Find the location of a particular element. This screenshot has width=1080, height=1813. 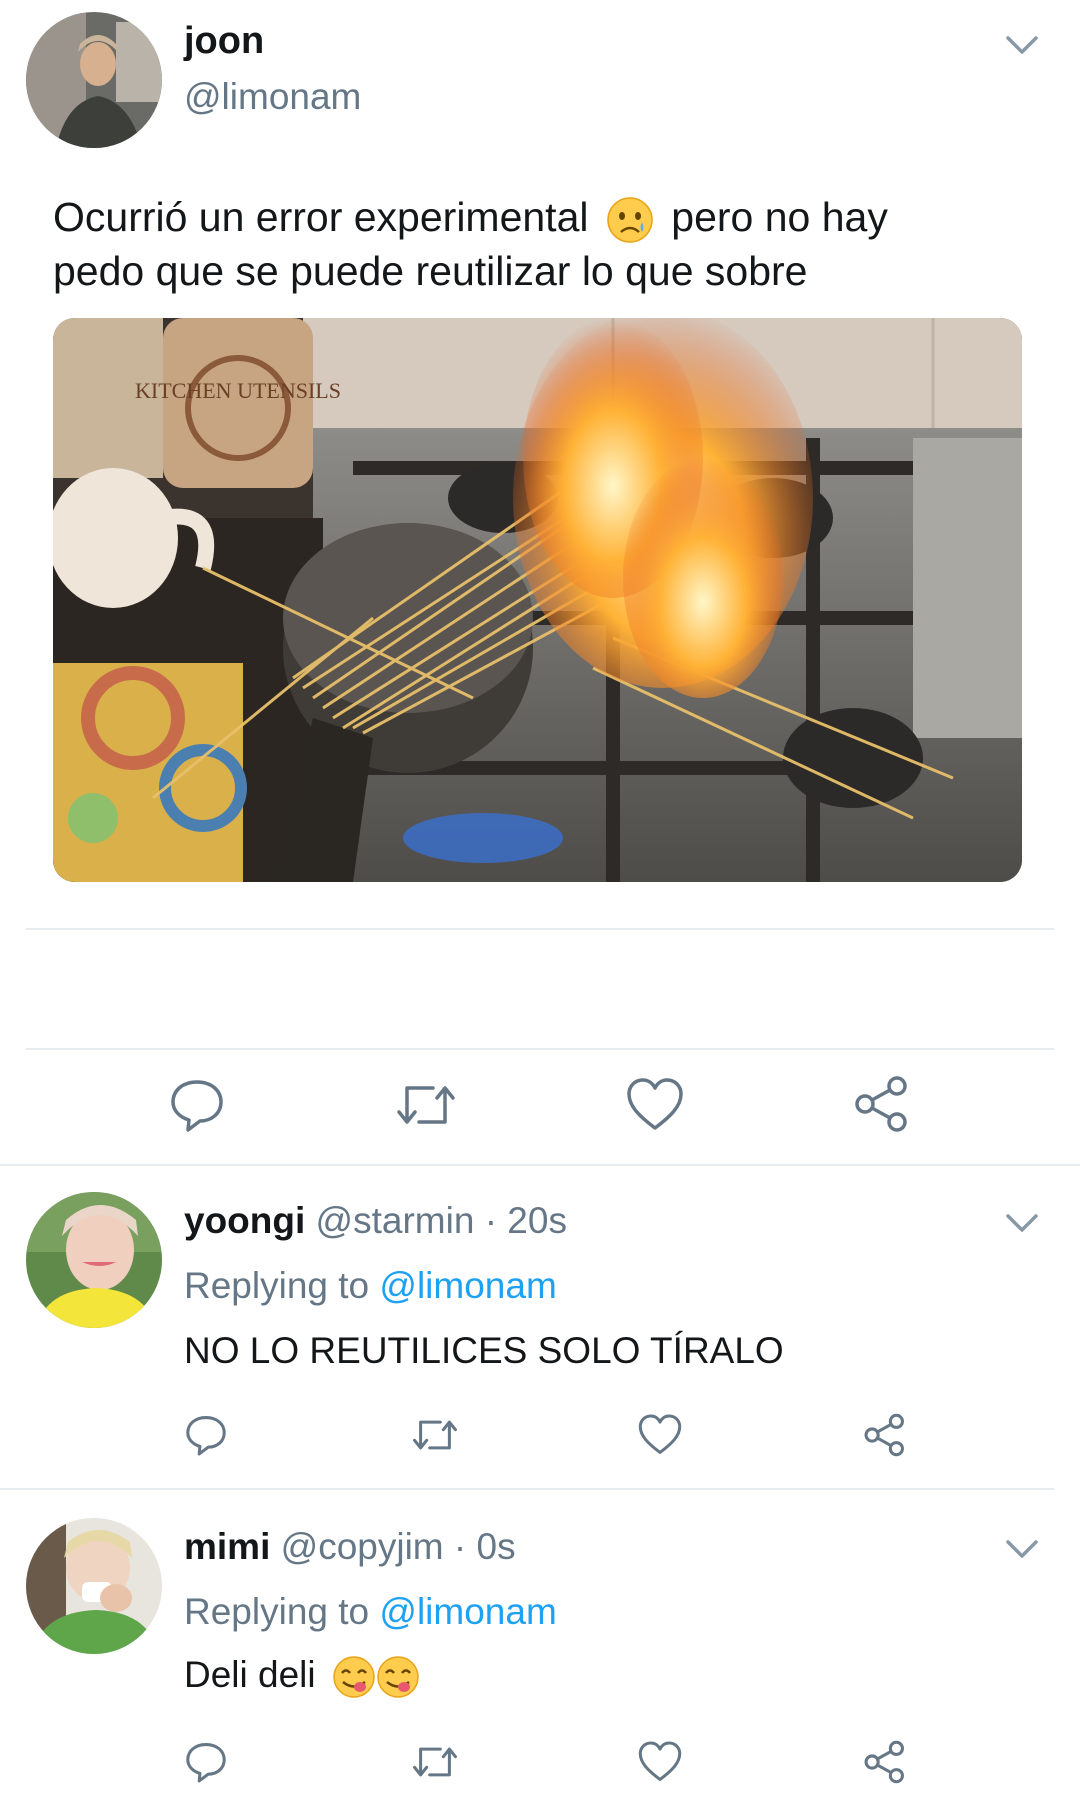

reply-header: mimi @copyjim · 0s is located at coordinates (350, 1547).